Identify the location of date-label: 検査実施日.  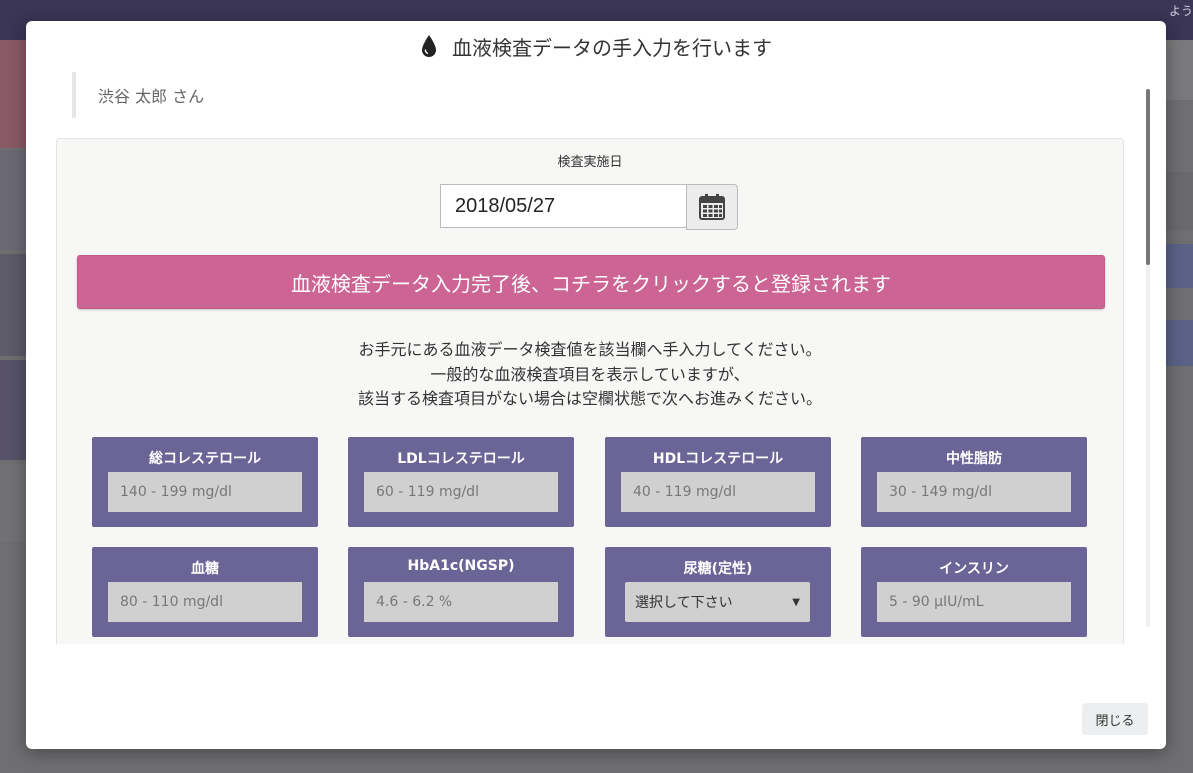
(590, 162).